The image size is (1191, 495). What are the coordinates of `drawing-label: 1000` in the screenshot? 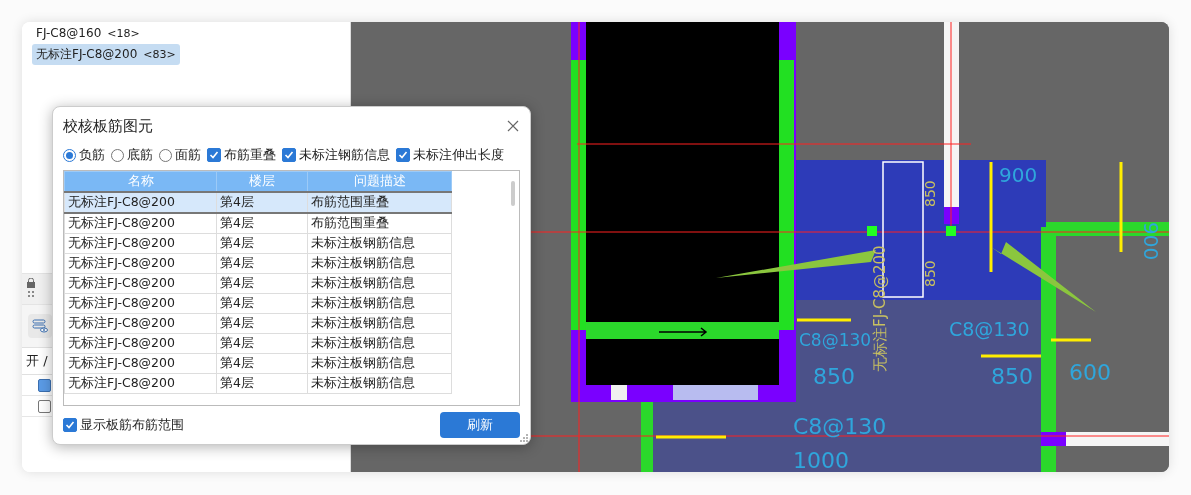 It's located at (821, 460).